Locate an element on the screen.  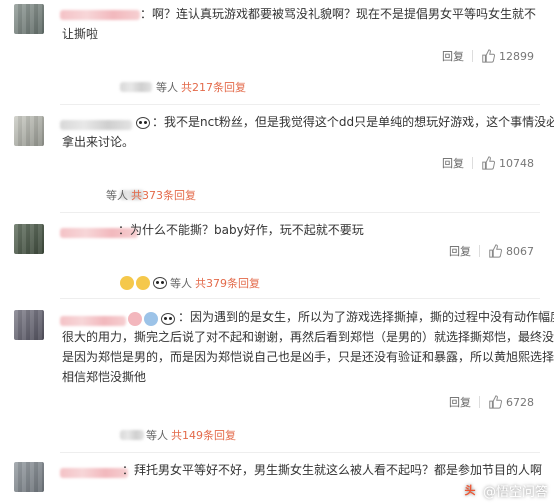
sub-replies-link: 等人 共149条回复 is located at coordinates (191, 435).